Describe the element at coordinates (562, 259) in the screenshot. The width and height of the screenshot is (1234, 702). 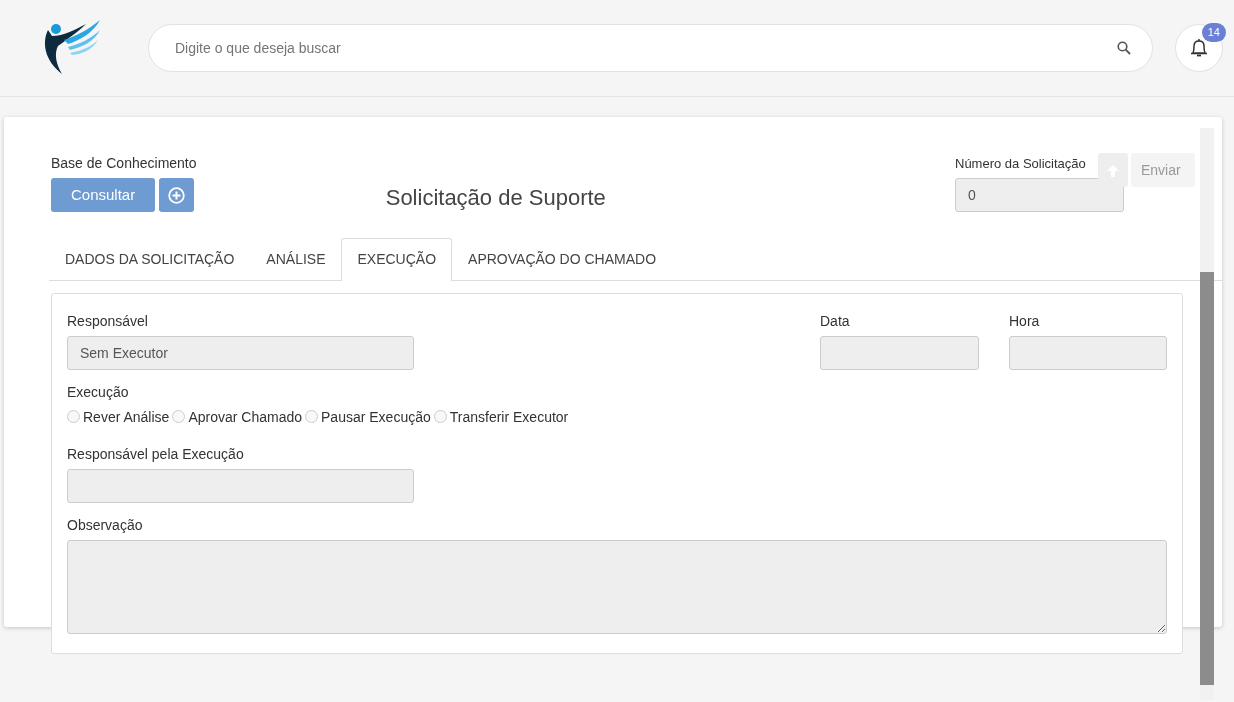
I see `tab: APROVAÇÃO DO CHAMADO` at that location.